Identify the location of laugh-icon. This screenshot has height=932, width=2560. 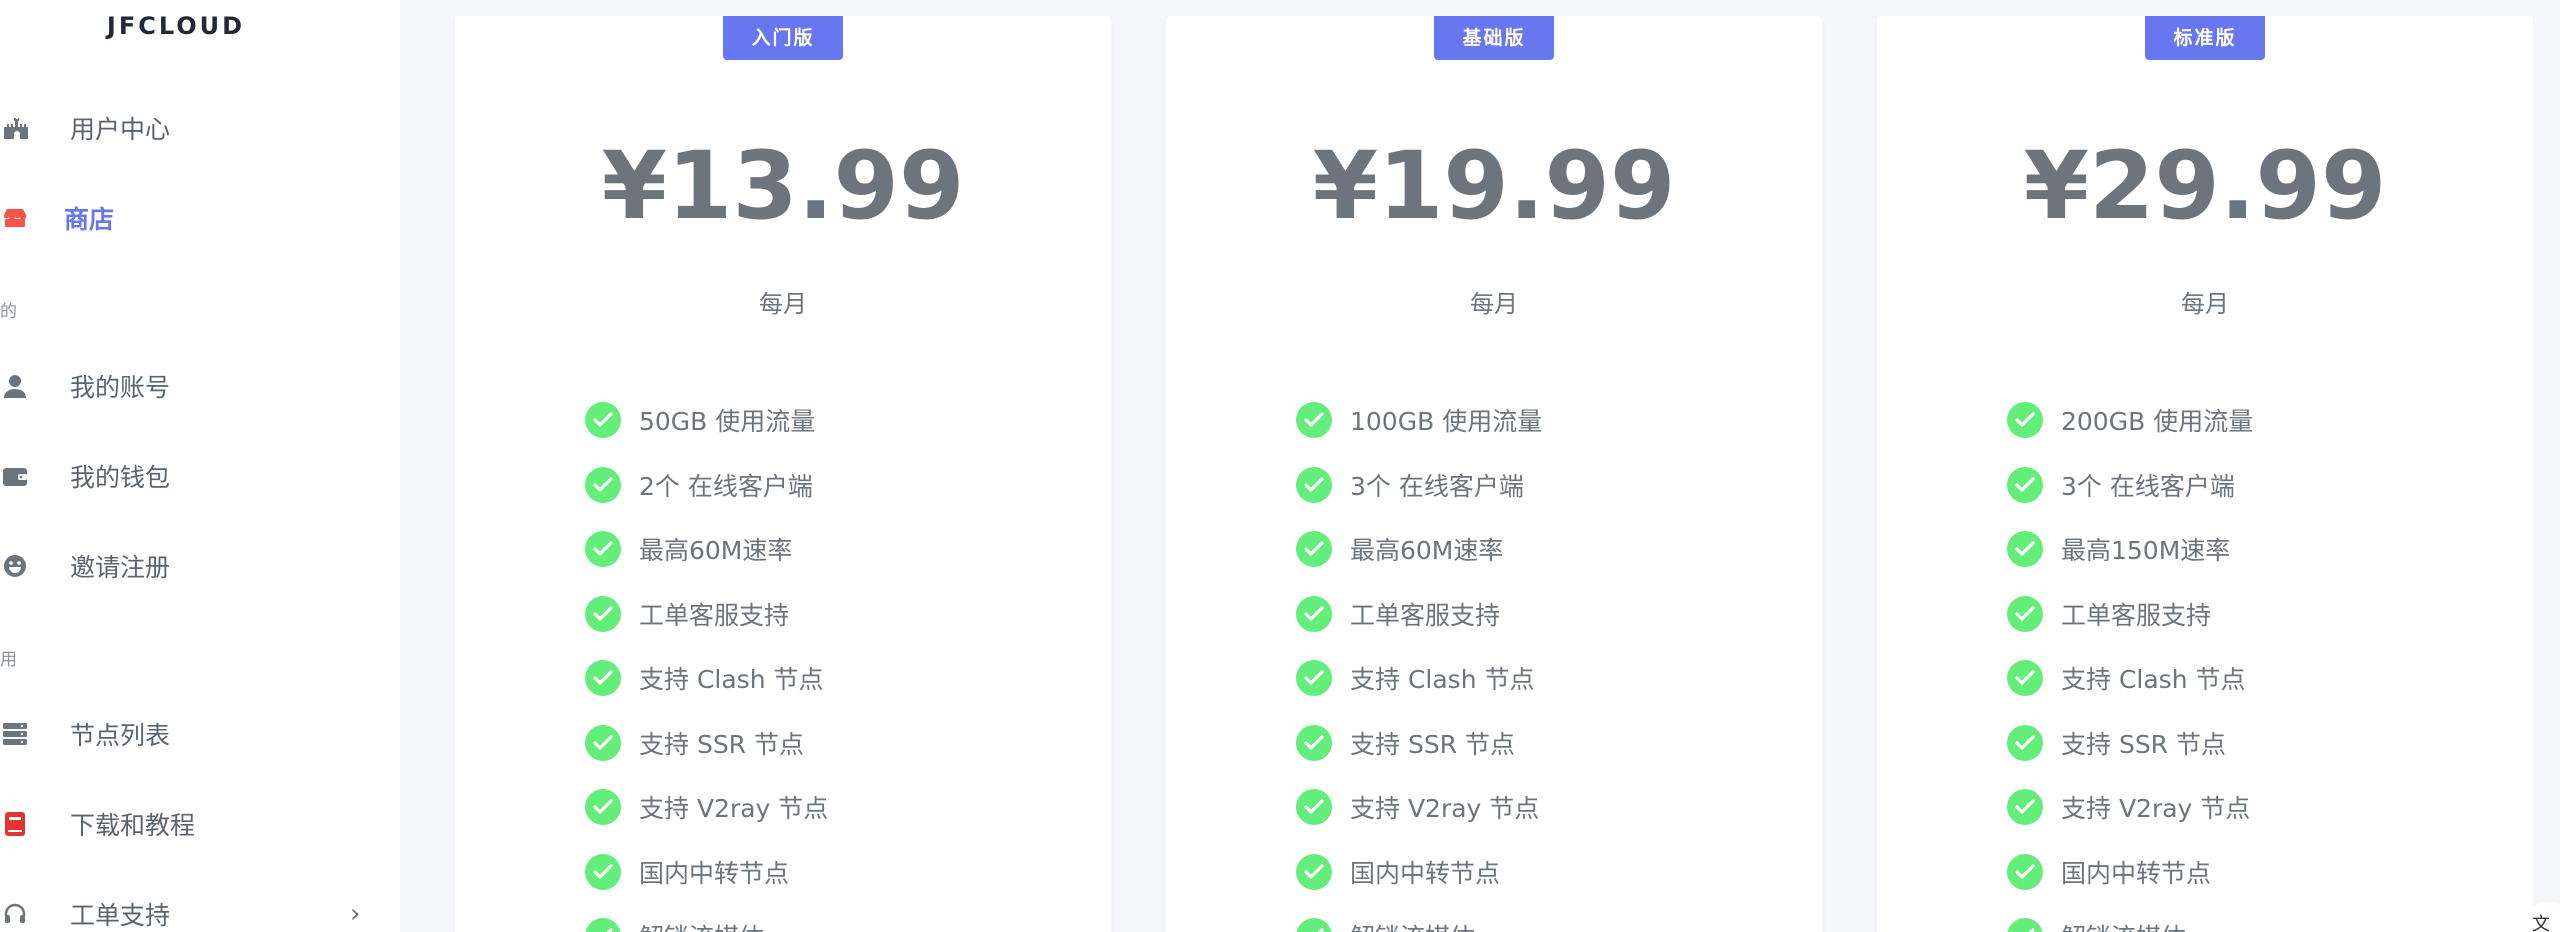
(15, 566).